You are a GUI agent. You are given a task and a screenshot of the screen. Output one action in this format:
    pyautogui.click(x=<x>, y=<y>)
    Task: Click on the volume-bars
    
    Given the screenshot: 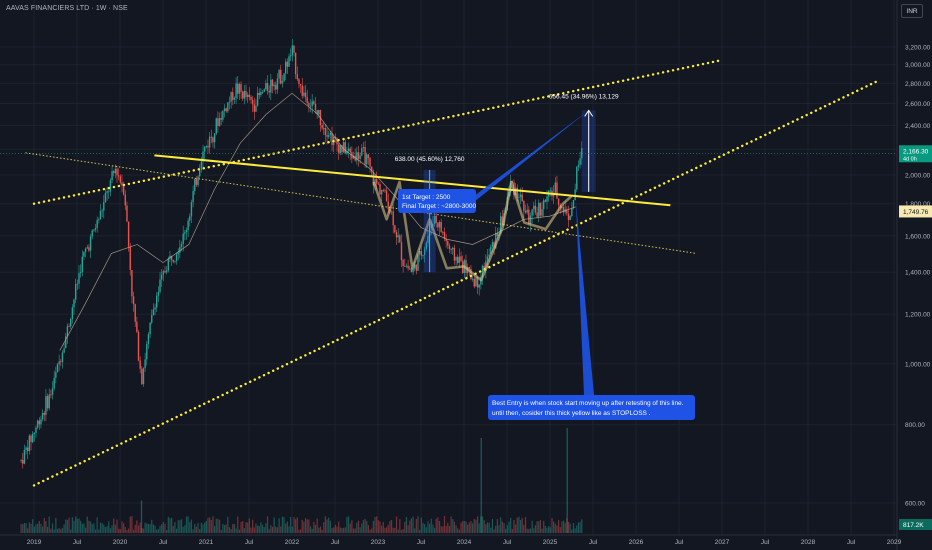 What is the action you would take?
    pyautogui.click(x=301, y=480)
    